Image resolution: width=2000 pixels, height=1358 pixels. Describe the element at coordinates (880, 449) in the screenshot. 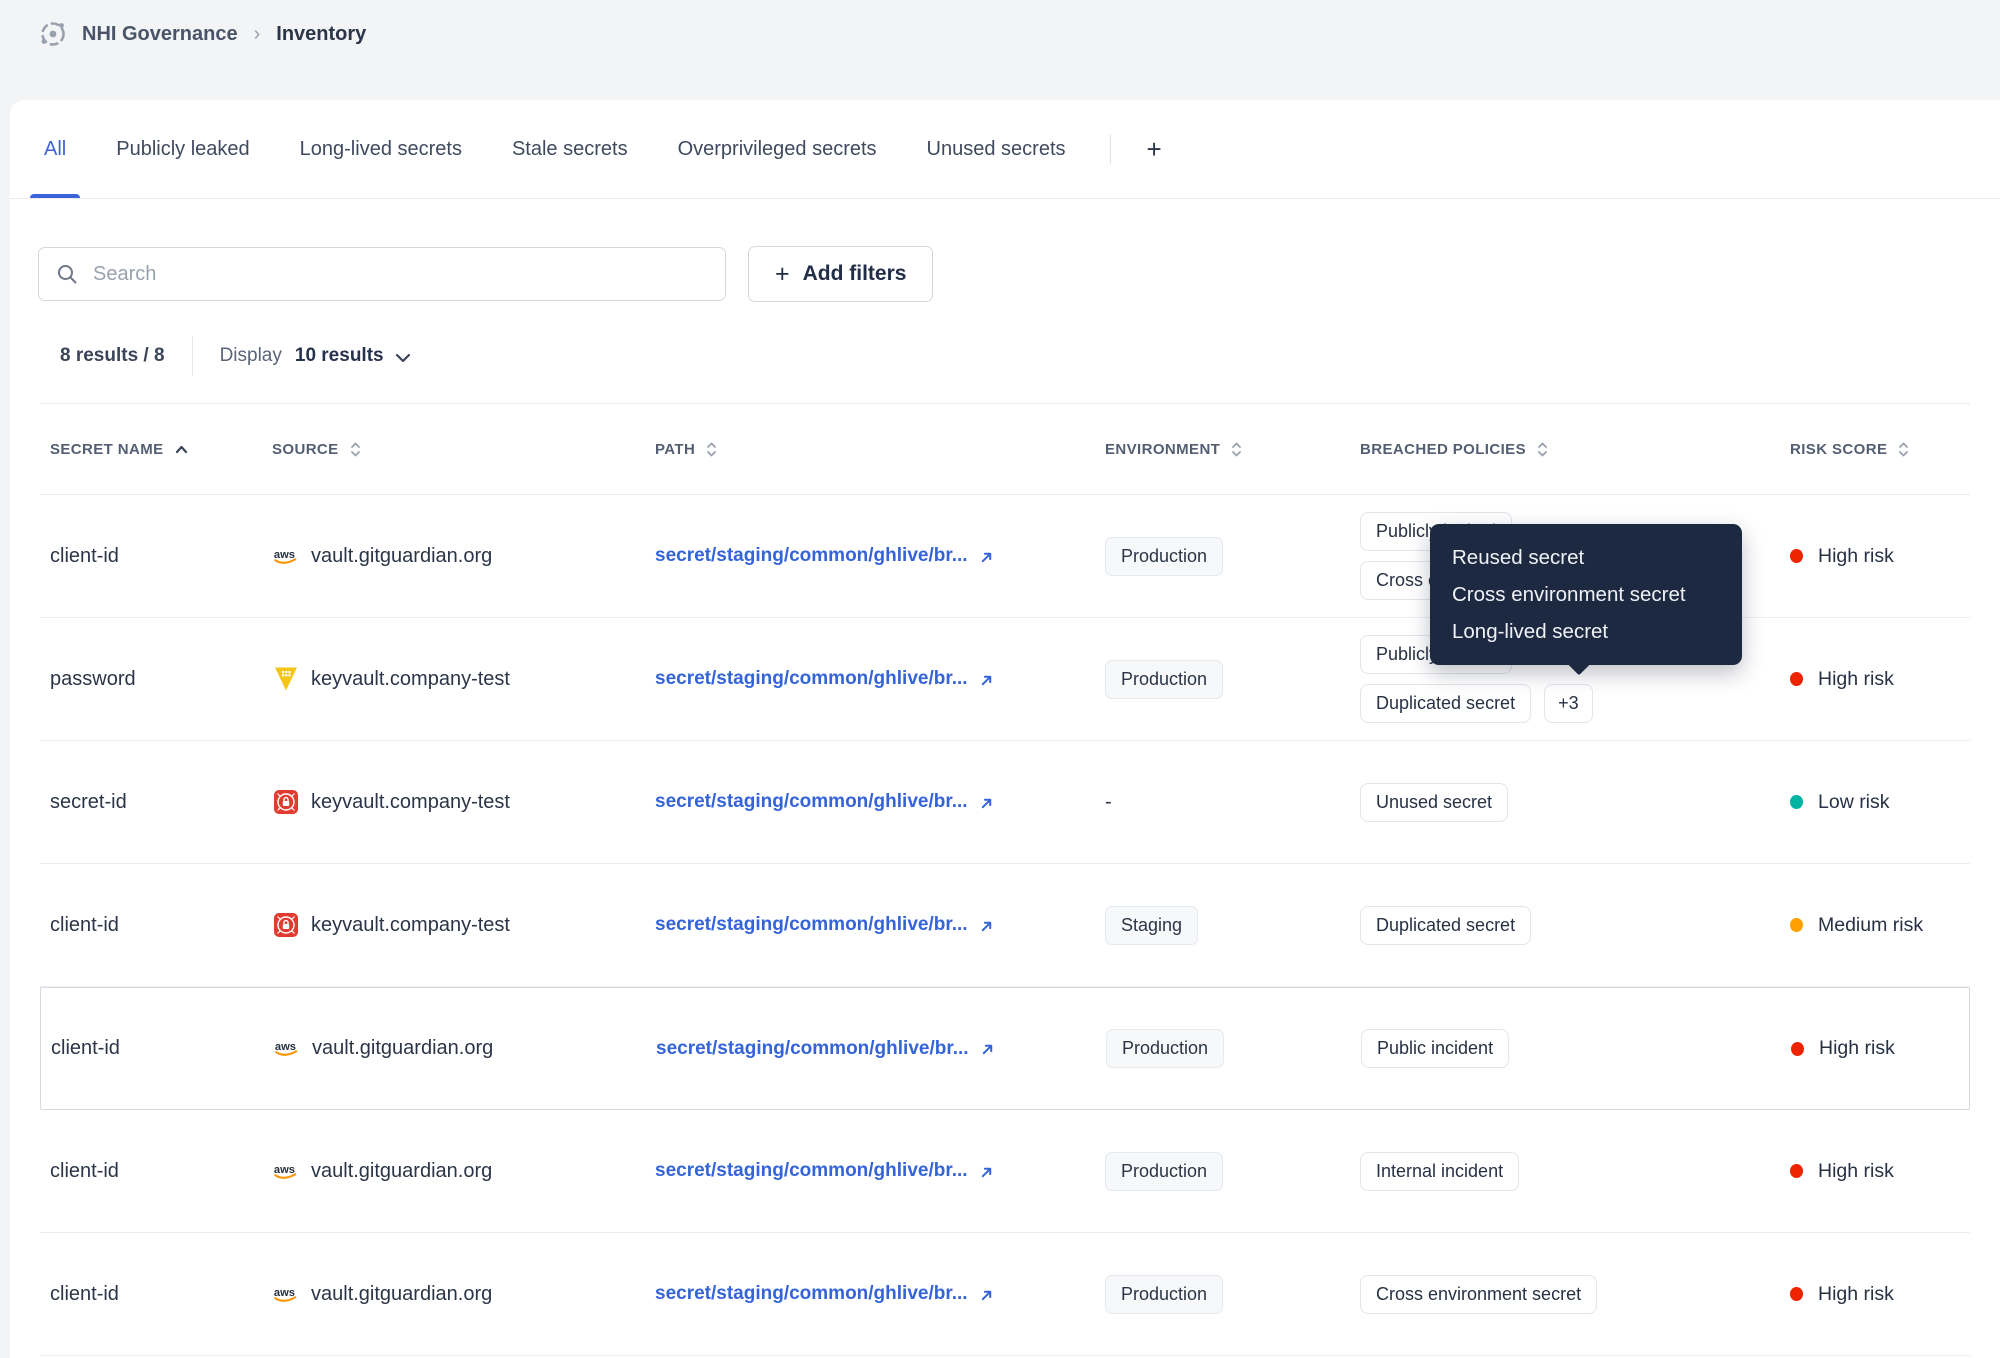

I see `column-header-path: PATH` at that location.